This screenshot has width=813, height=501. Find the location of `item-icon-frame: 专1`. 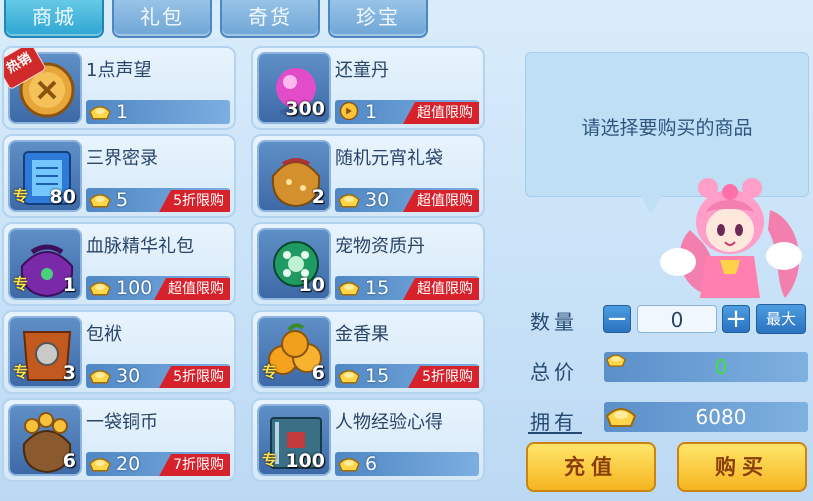

item-icon-frame: 专1 is located at coordinates (45, 264).